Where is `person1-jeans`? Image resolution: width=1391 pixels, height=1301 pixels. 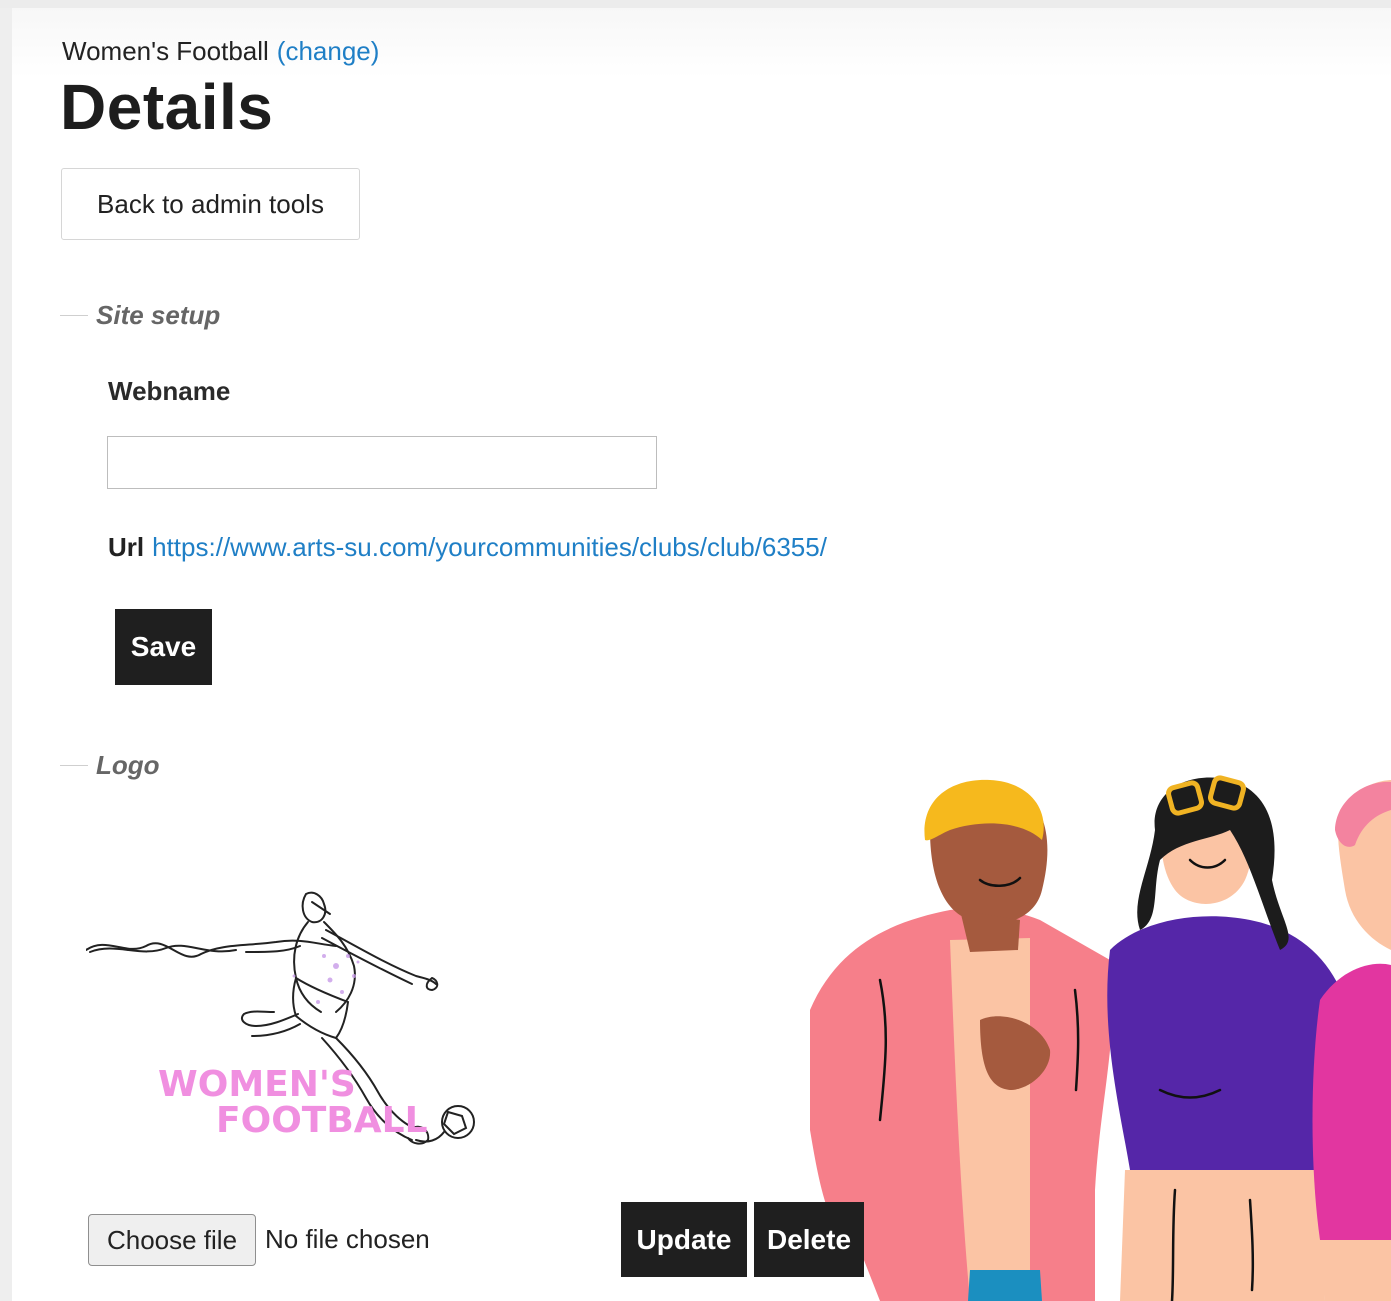 person1-jeans is located at coordinates (1005, 1285).